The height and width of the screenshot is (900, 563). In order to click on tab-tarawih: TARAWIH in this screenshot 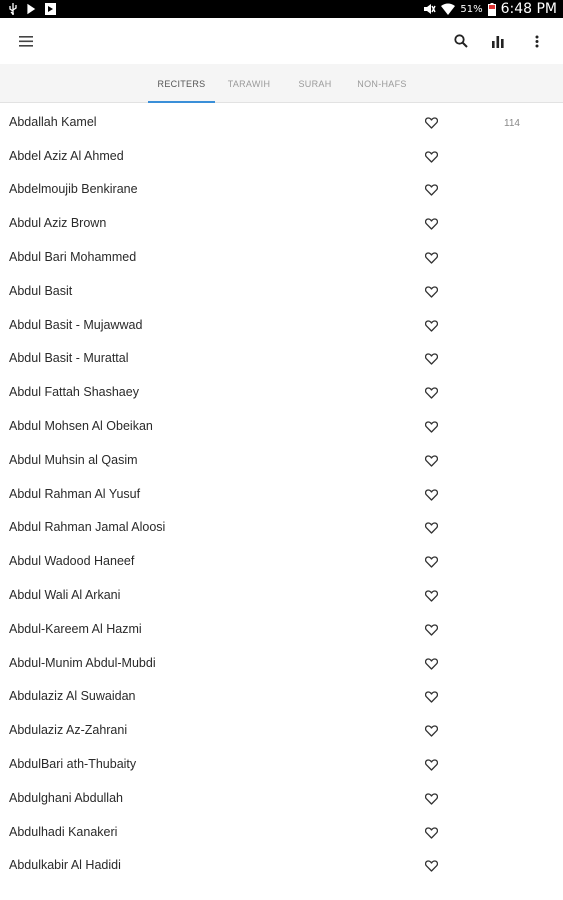, I will do `click(249, 83)`.